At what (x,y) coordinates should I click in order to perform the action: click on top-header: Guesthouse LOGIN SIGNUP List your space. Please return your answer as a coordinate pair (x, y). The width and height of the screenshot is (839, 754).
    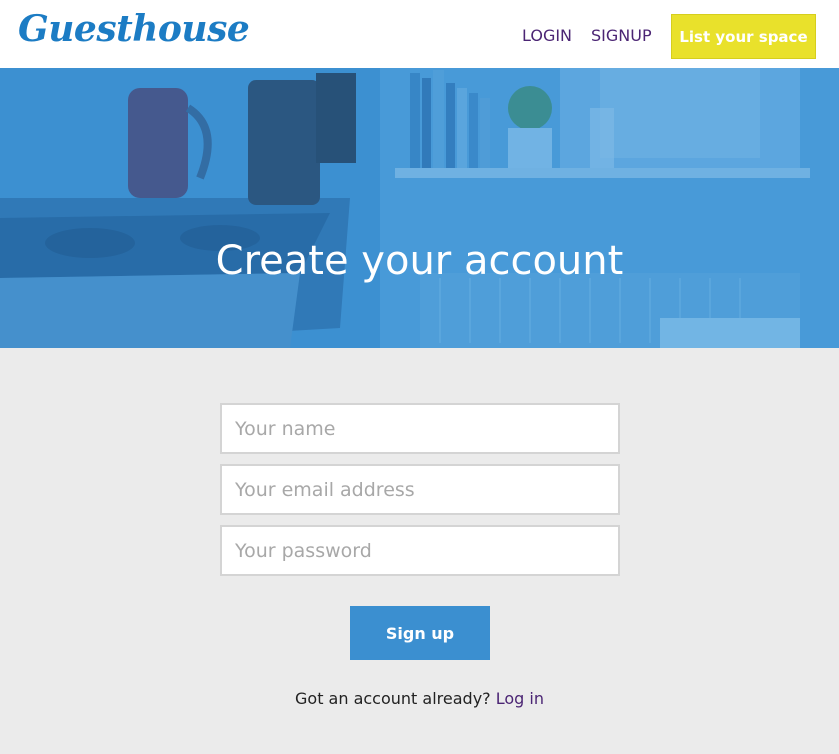
    Looking at the image, I should click on (419, 34).